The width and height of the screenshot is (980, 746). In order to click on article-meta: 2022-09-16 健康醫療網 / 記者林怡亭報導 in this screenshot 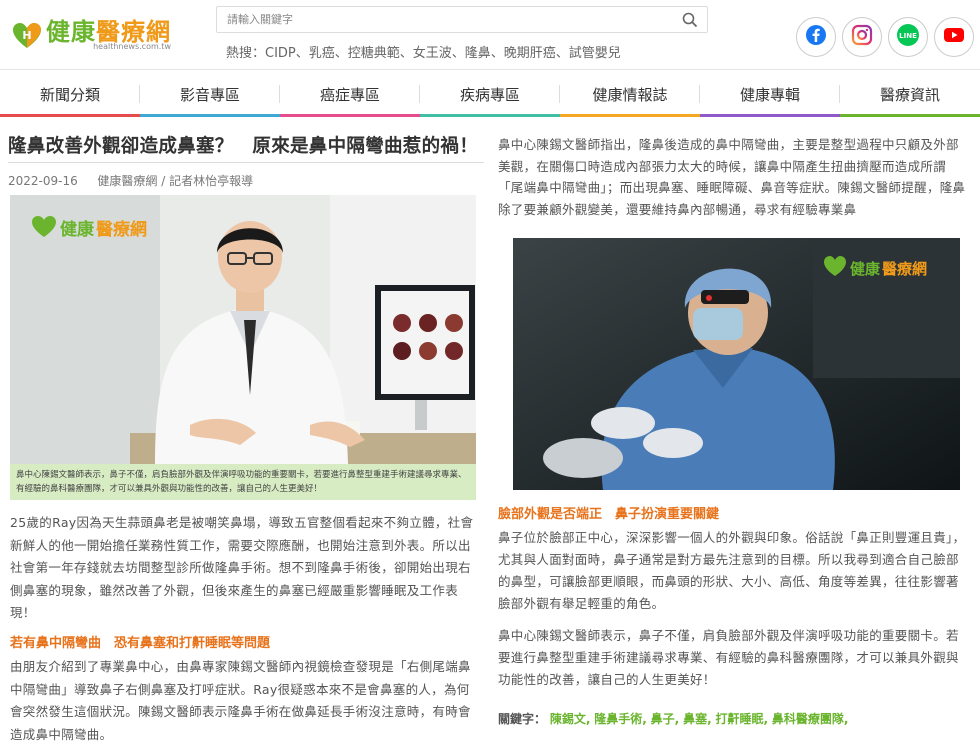, I will do `click(130, 180)`.